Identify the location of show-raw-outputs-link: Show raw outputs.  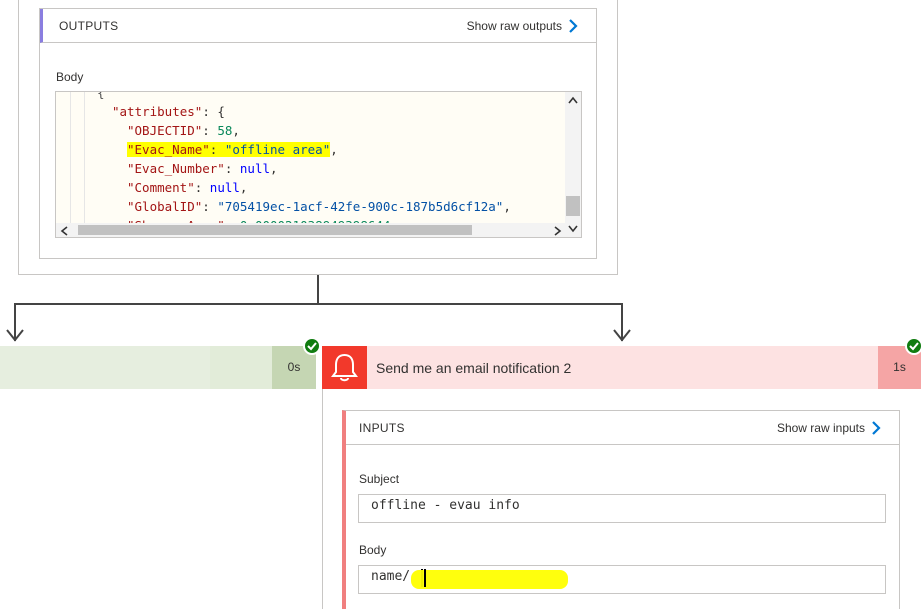
(514, 26).